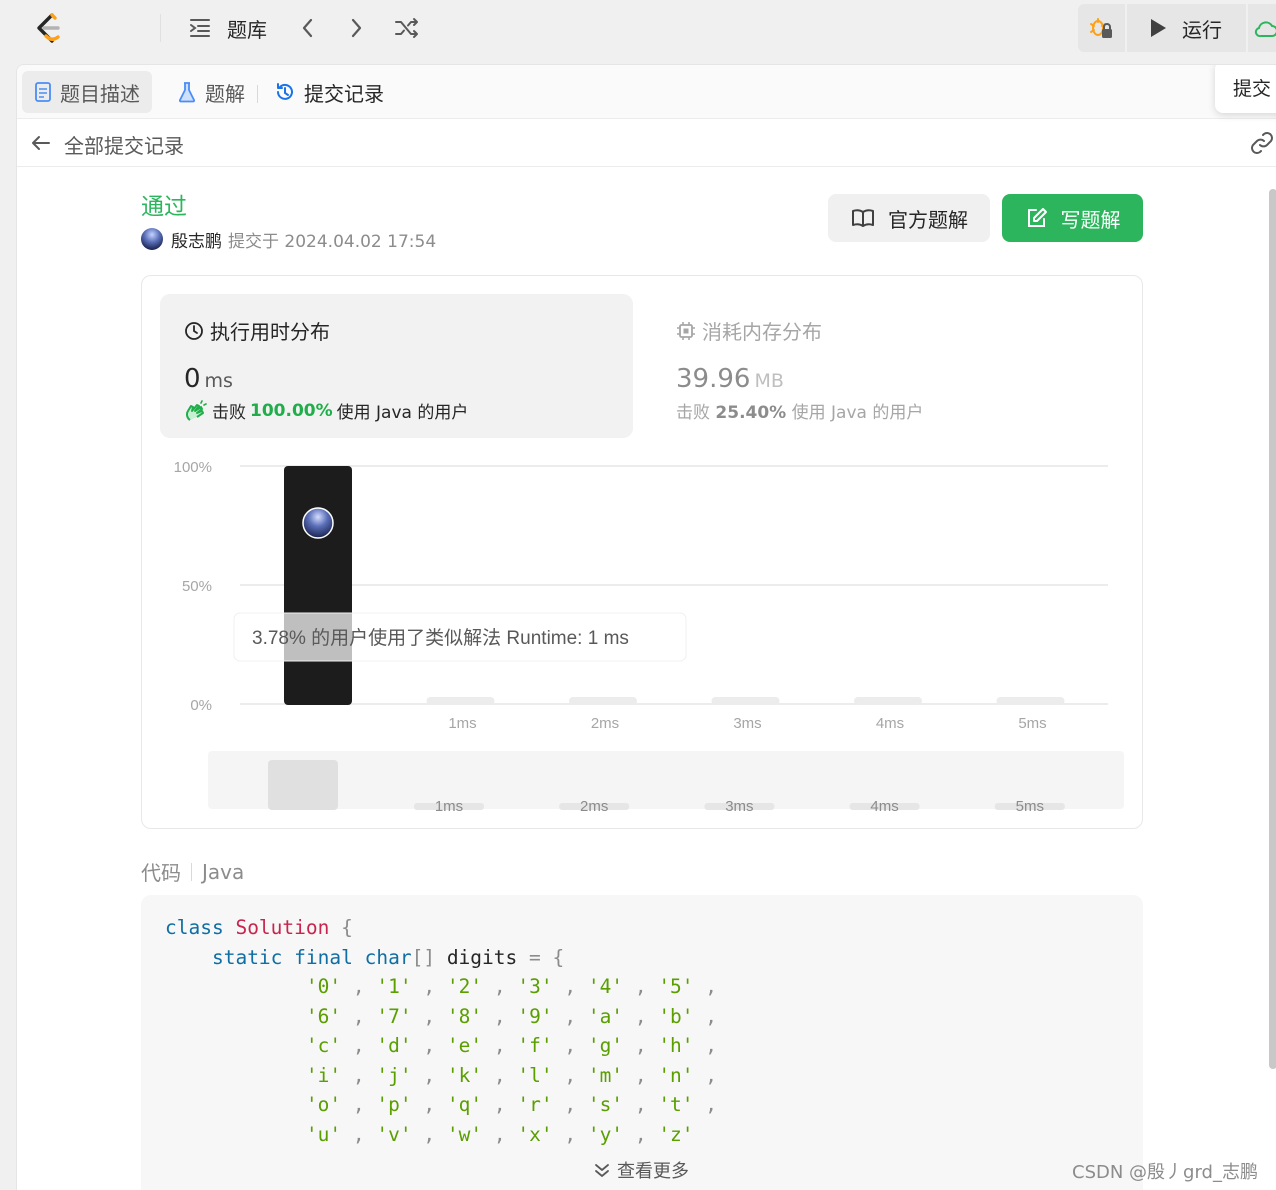  Describe the element at coordinates (332, 241) in the screenshot. I see `submitted-time: 提交于 2024.04.02 17:54` at that location.